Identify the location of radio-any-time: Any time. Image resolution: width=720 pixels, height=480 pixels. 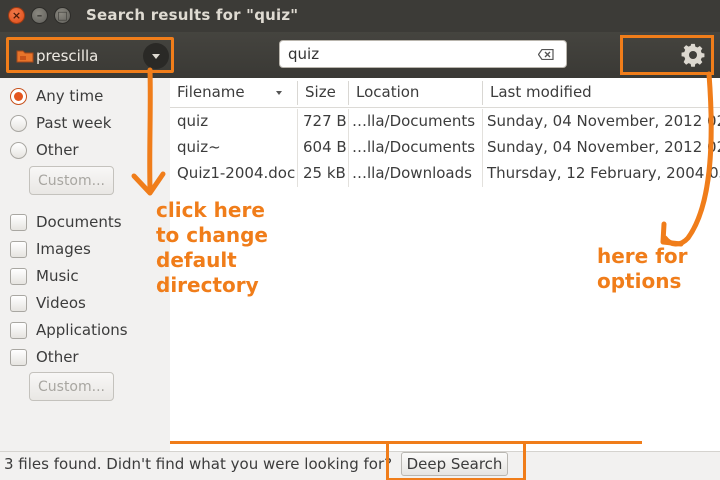
(56, 96).